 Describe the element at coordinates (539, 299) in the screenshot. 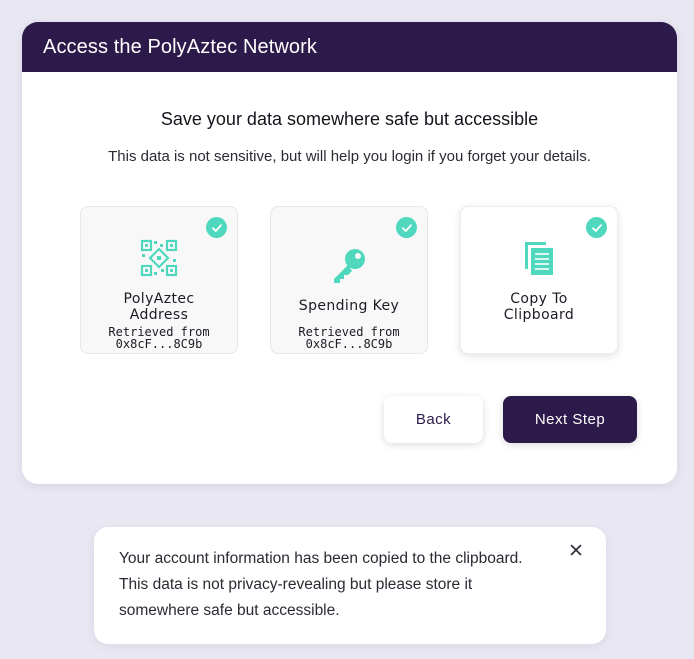

I see `card-title-line: Copy To` at that location.